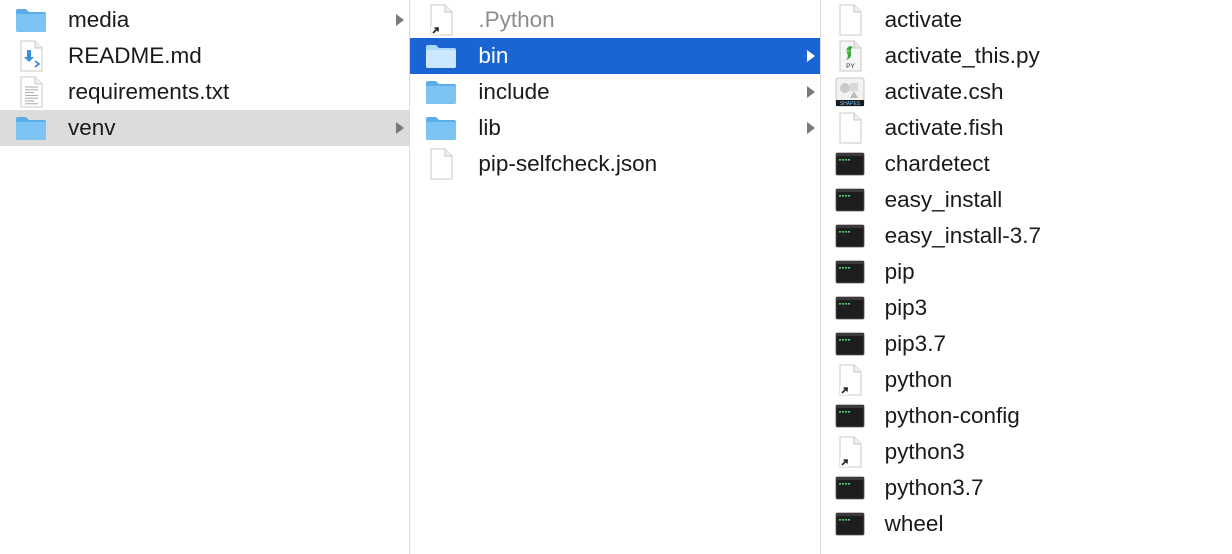  What do you see at coordinates (568, 163) in the screenshot?
I see `file-item-label: pip-selfcheck.json` at bounding box center [568, 163].